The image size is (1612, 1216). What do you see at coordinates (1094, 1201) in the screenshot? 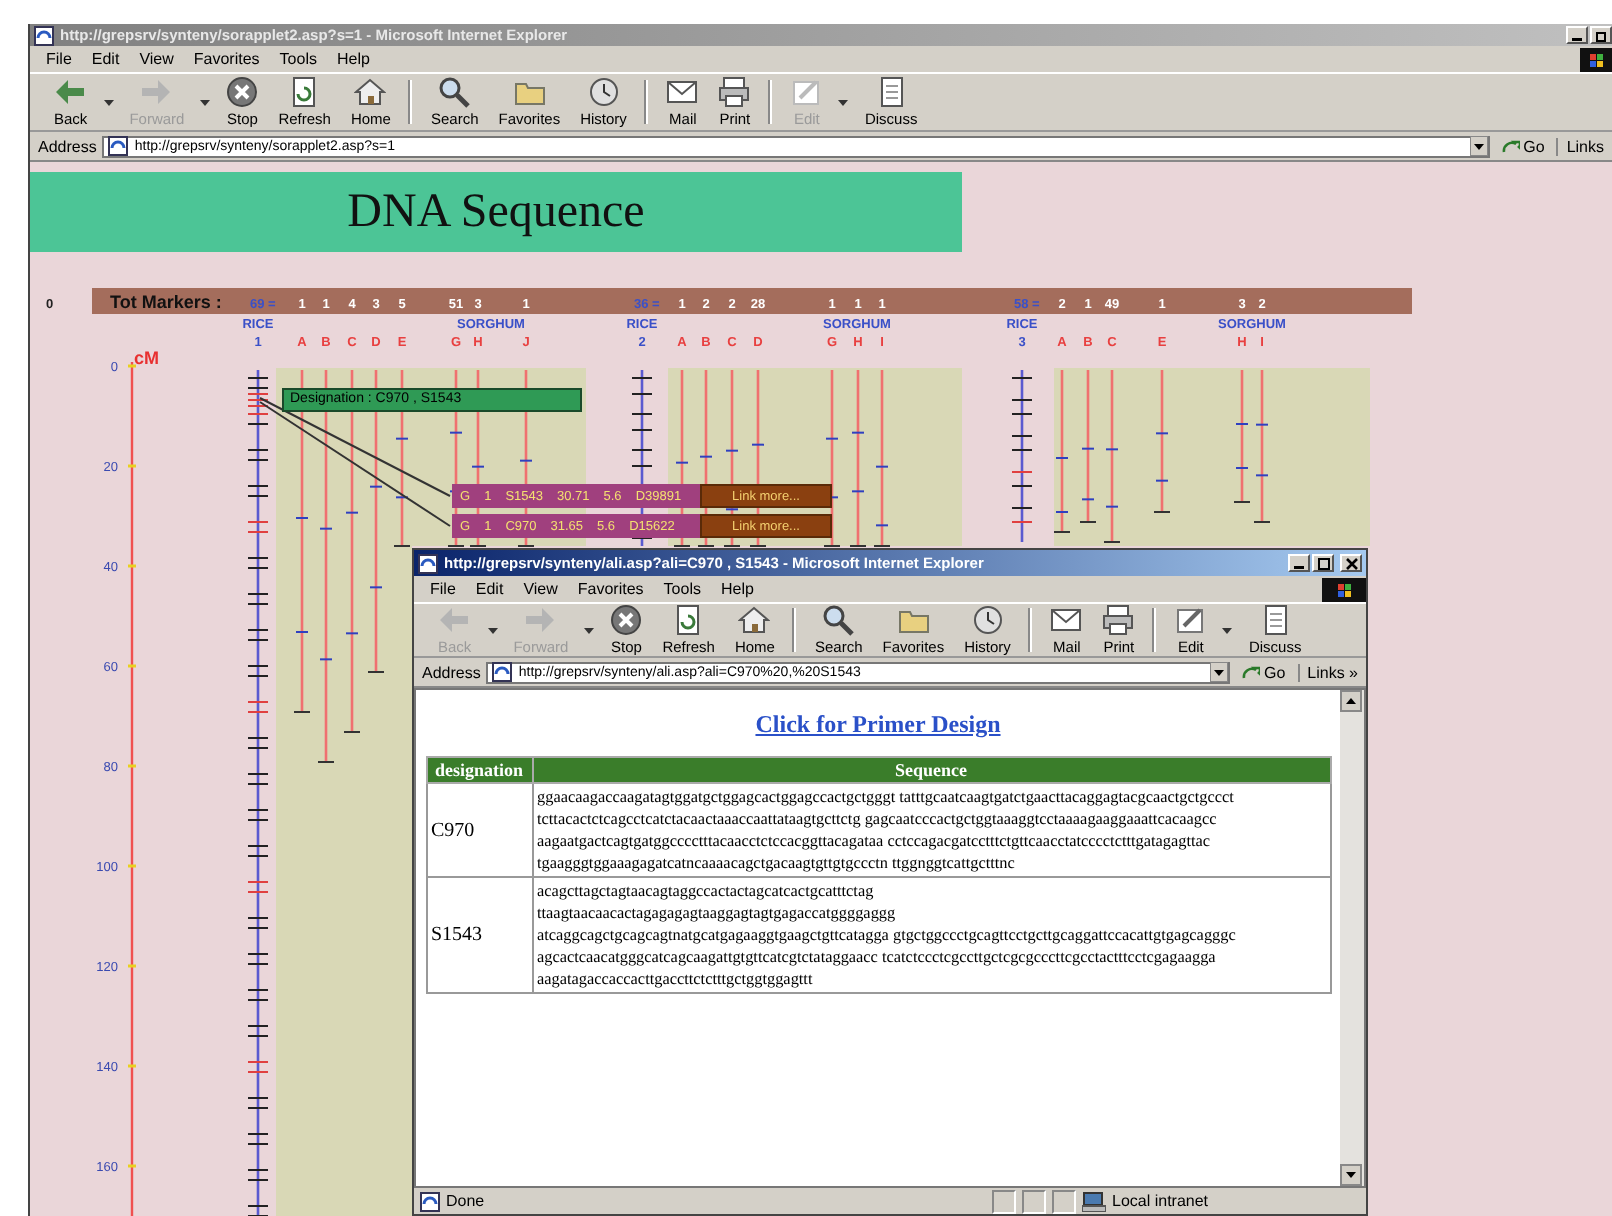
I see `computer-icon` at bounding box center [1094, 1201].